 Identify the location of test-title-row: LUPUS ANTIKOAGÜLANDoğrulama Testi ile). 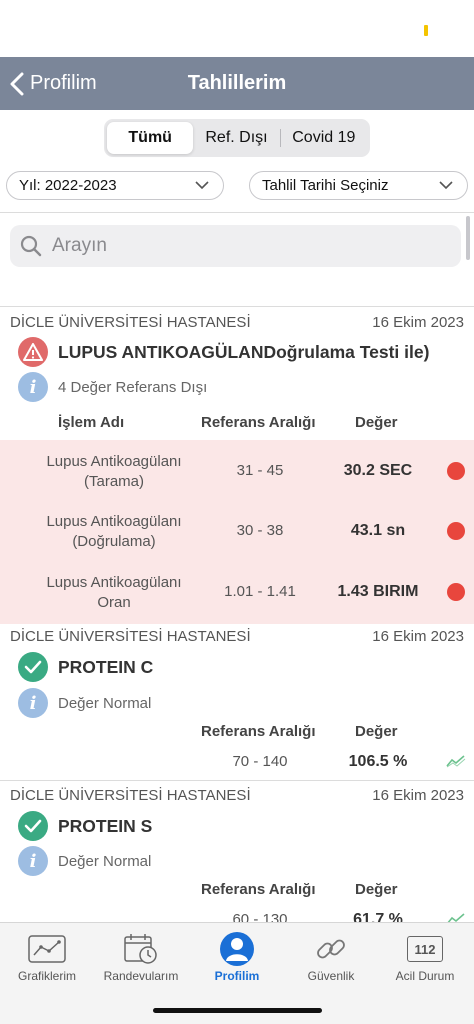
(223, 352).